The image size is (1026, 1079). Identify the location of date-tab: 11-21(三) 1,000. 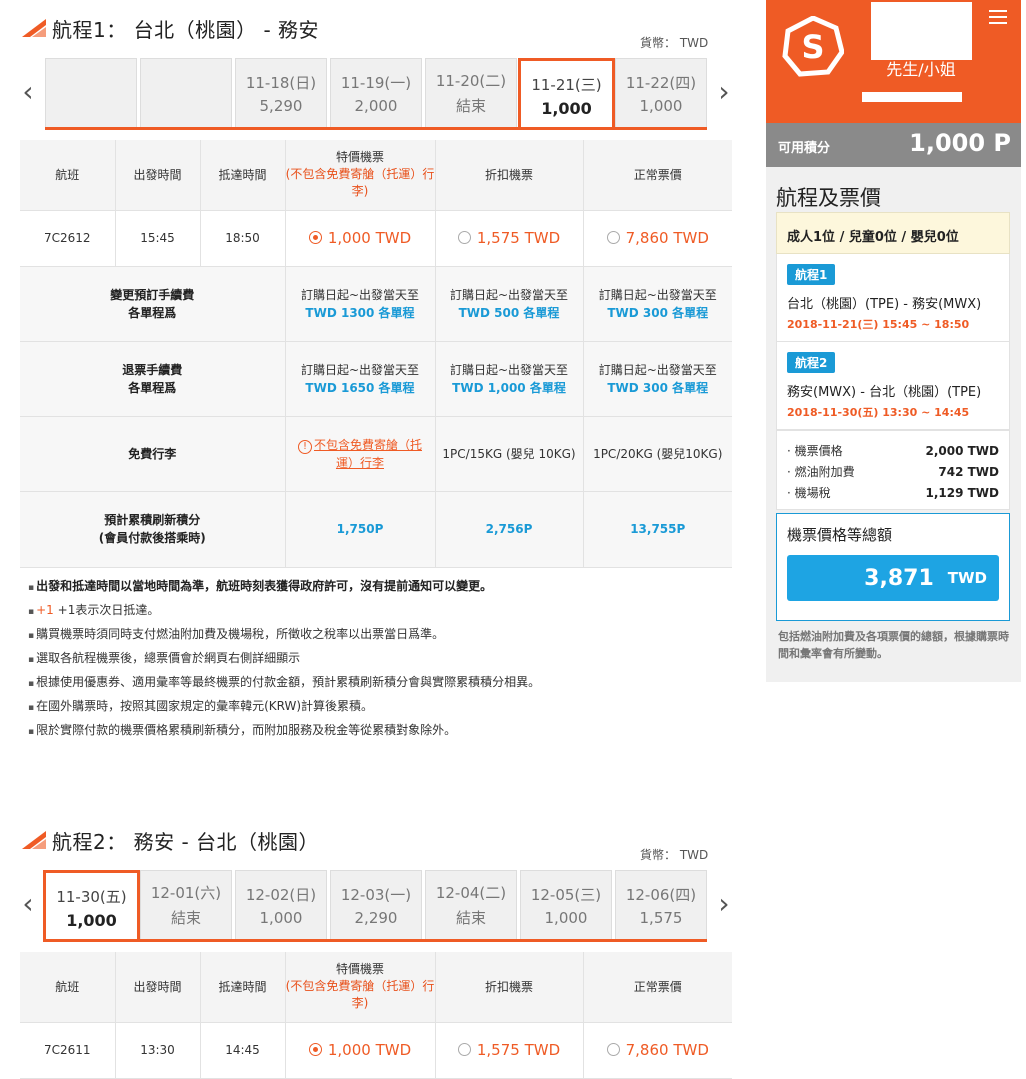
(566, 94).